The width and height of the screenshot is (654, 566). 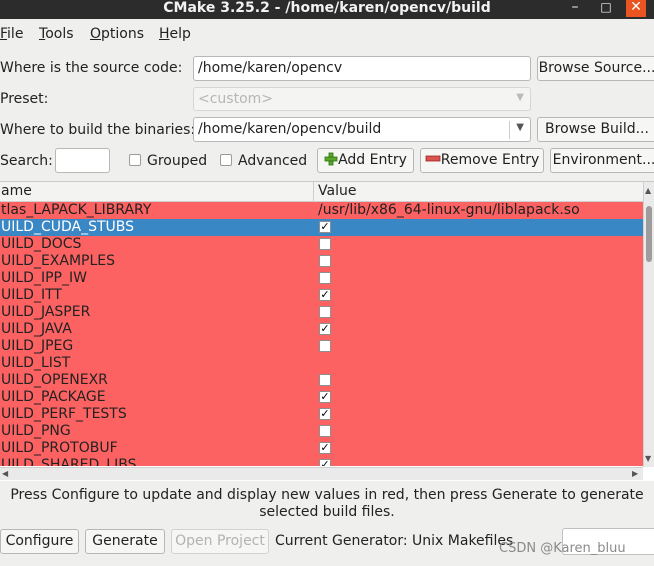 I want to click on cache-entry-name: UILD_EXAMPLES, so click(x=58, y=261).